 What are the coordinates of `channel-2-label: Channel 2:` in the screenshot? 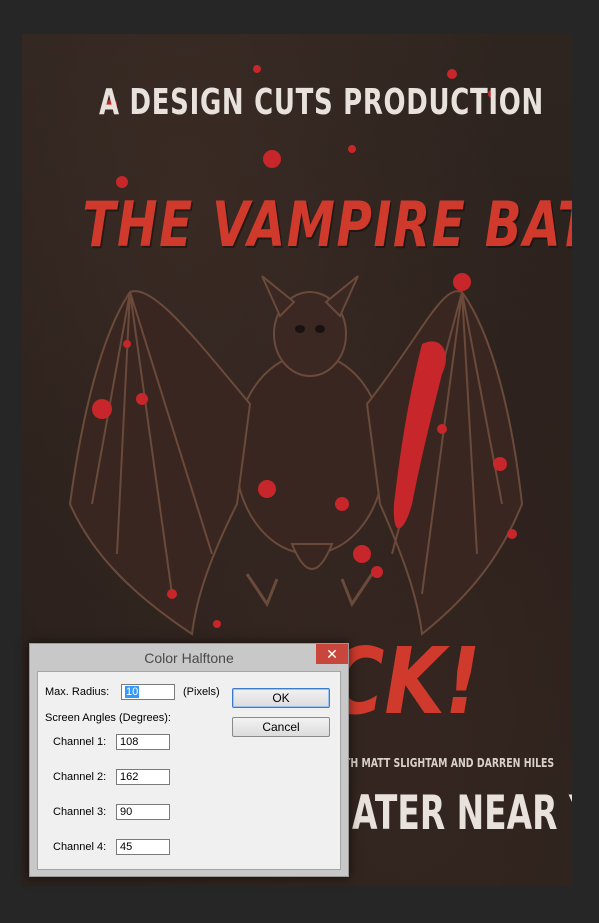 It's located at (80, 777).